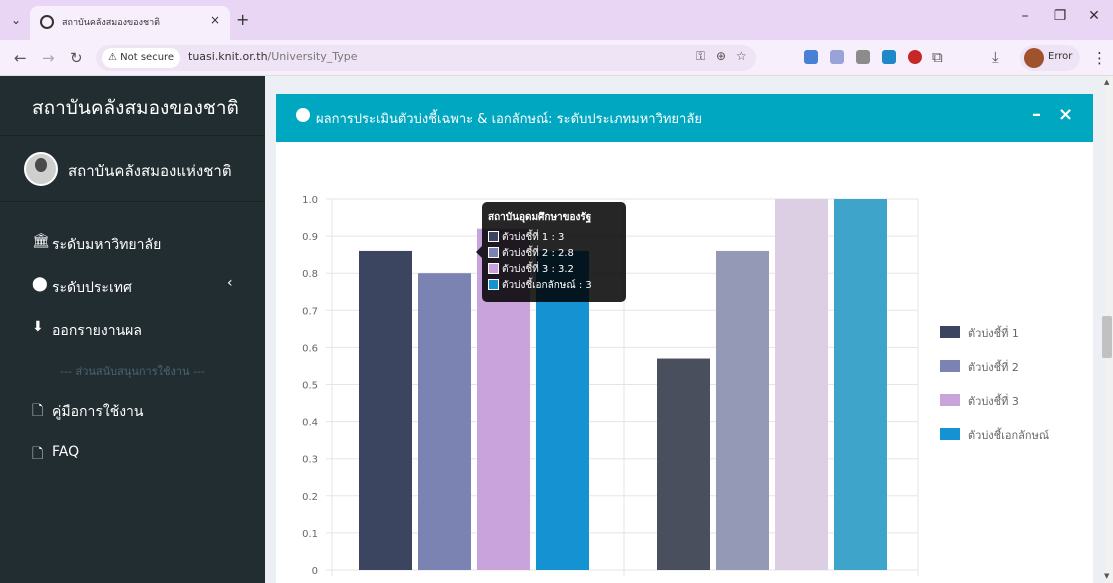 This screenshot has height=583, width=1113. Describe the element at coordinates (315, 571) in the screenshot. I see `y-tick-label: 0` at that location.